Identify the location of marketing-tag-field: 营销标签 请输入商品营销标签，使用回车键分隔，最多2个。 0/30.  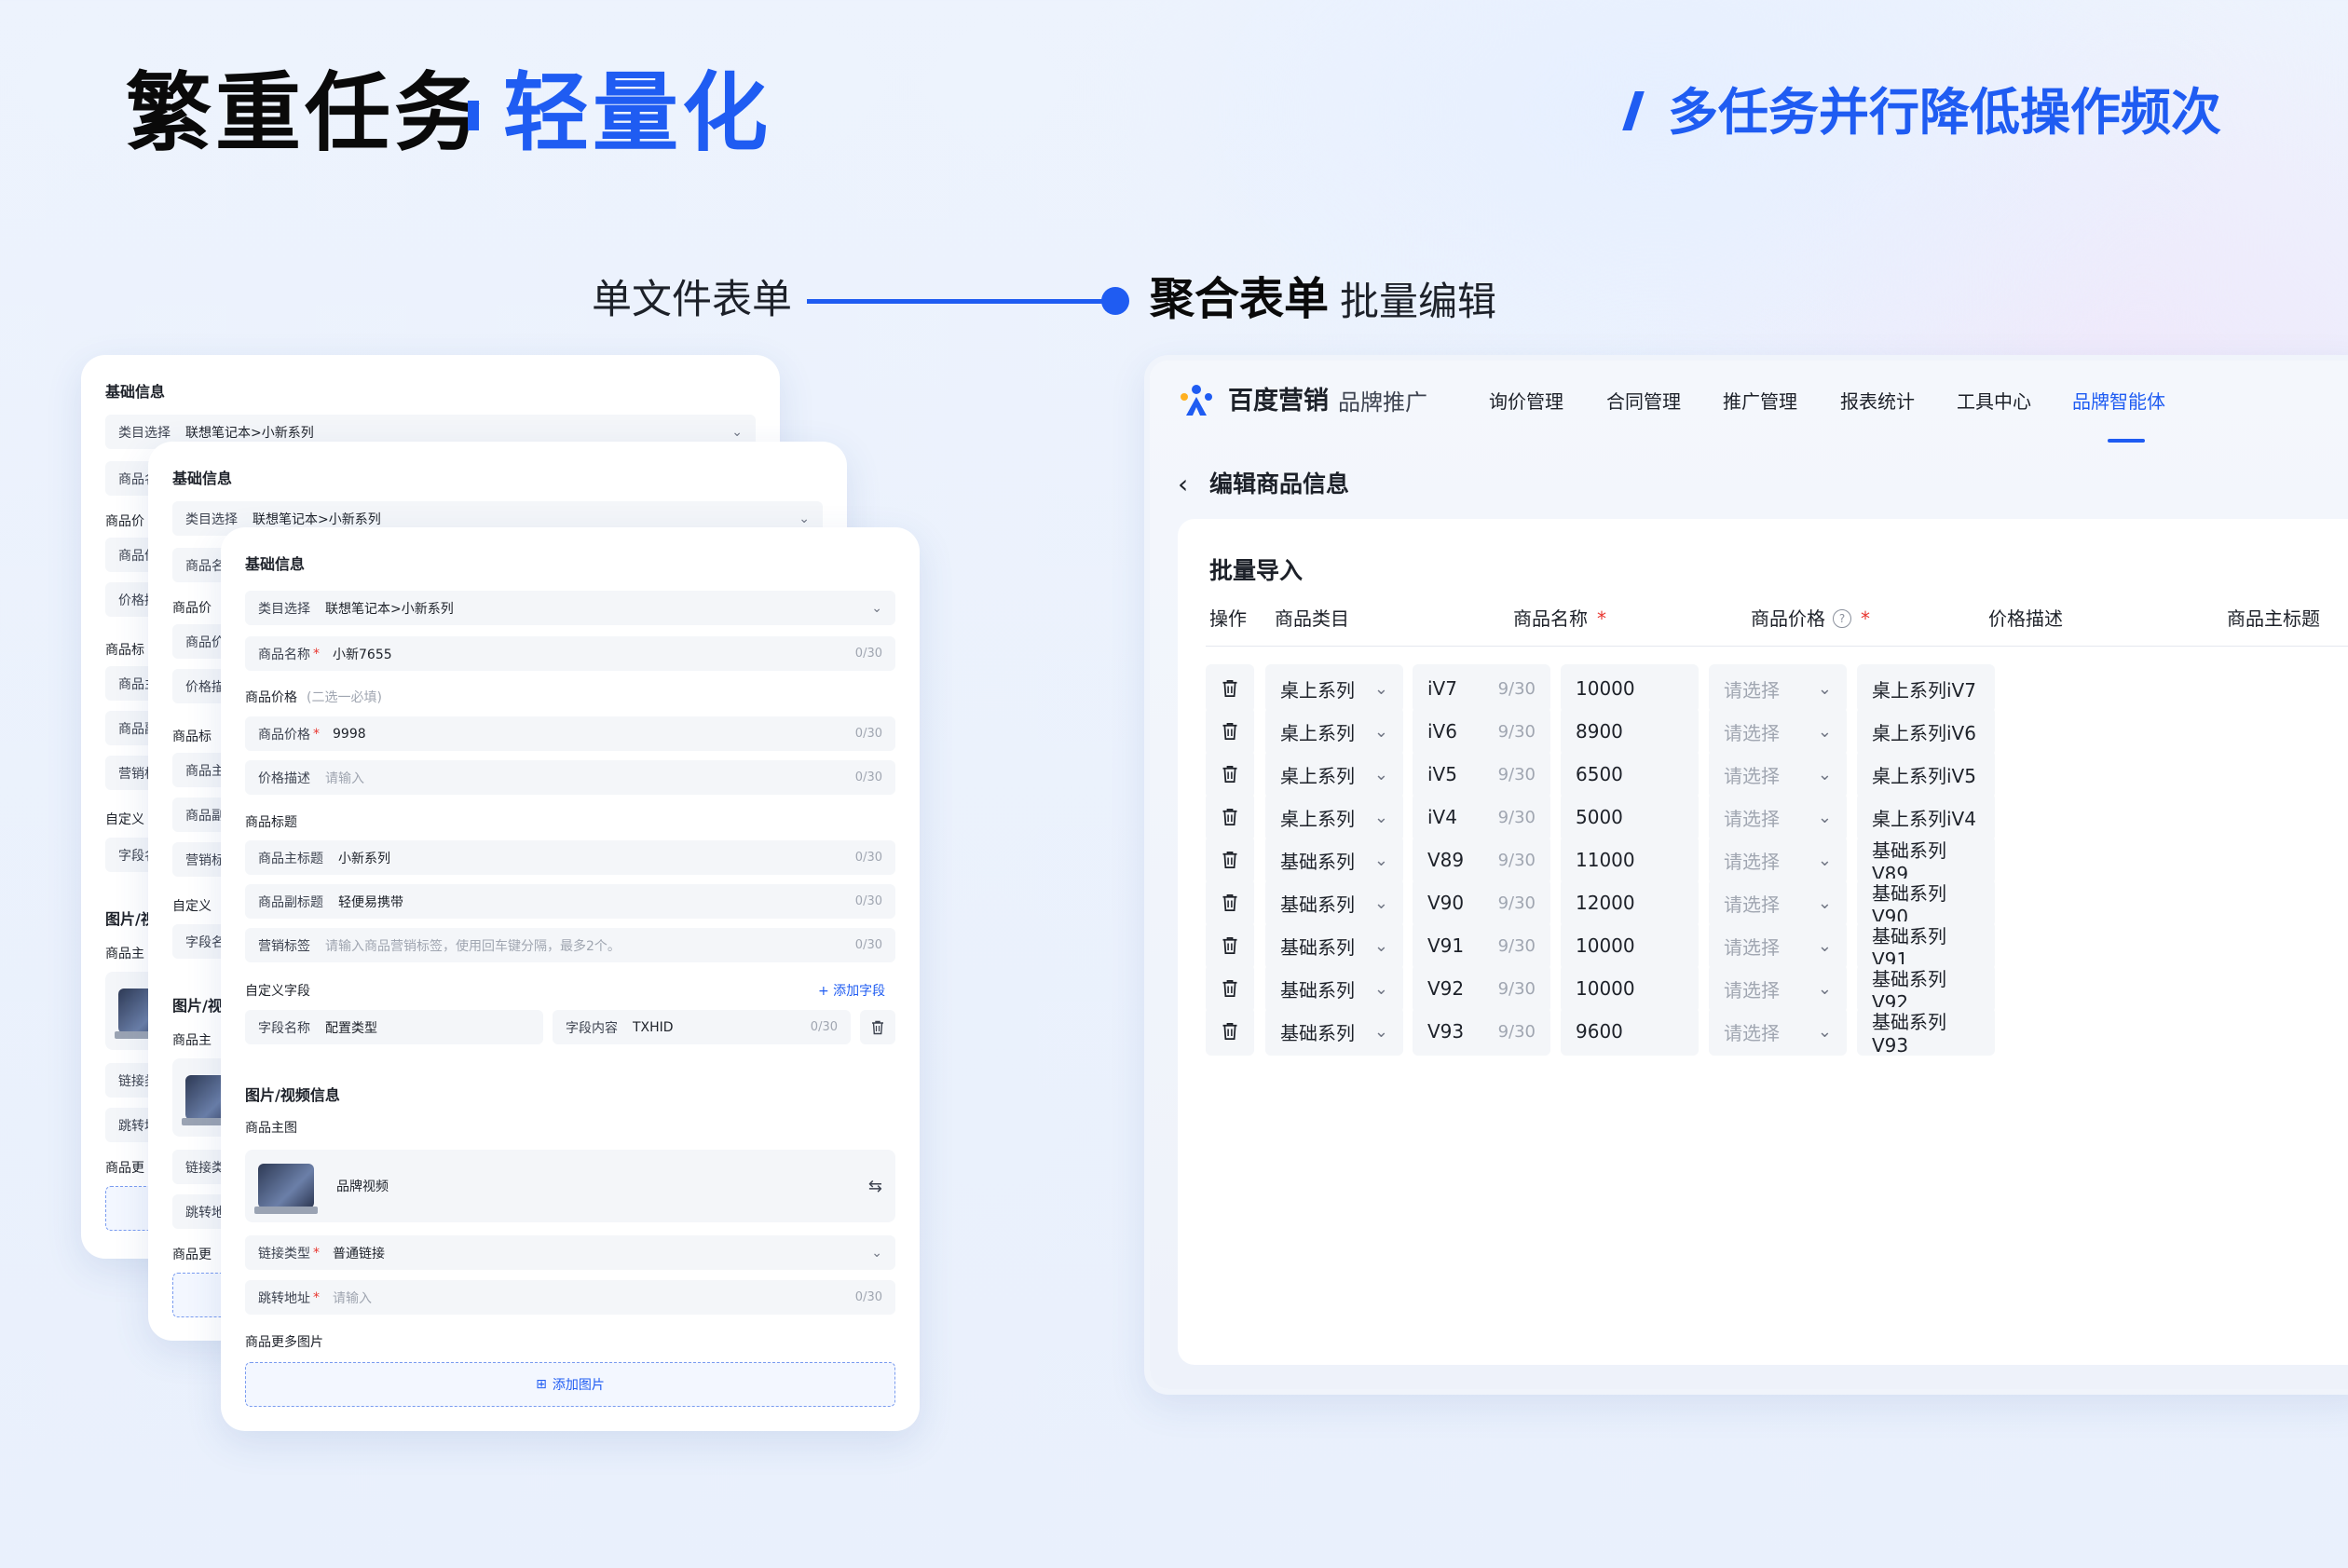
(570, 945).